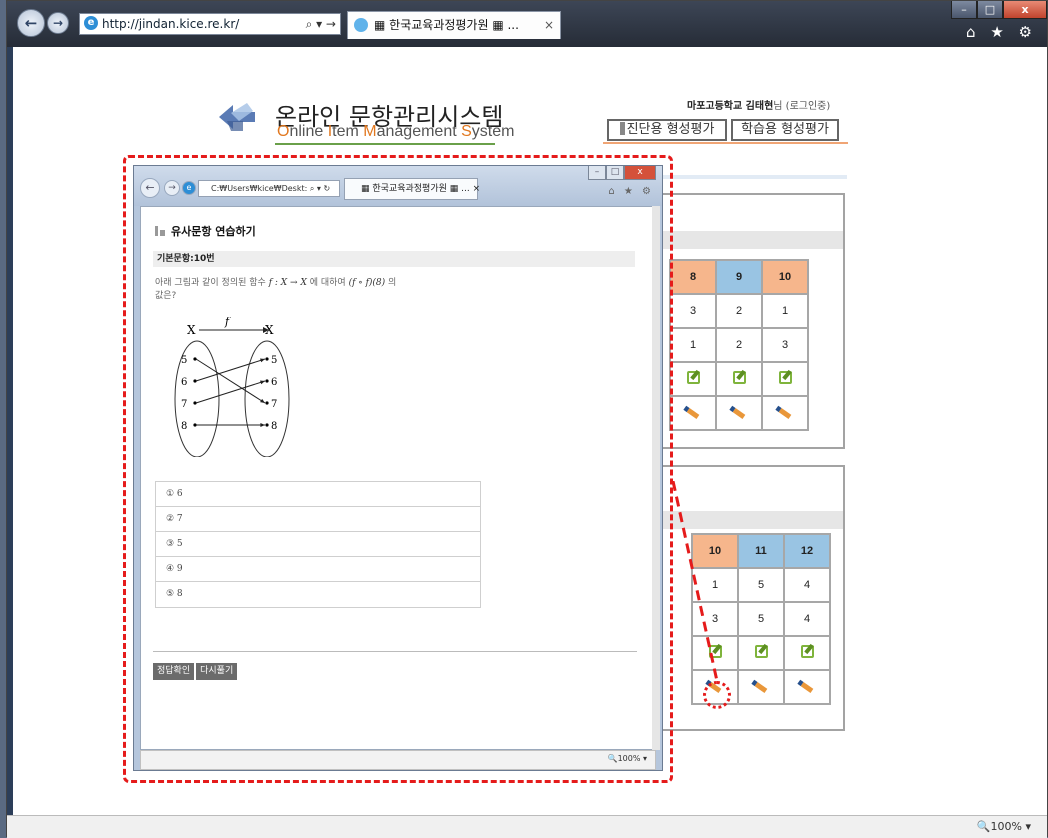 This screenshot has height=838, width=1048. What do you see at coordinates (615, 173) in the screenshot?
I see `popup-maximize-button: □` at bounding box center [615, 173].